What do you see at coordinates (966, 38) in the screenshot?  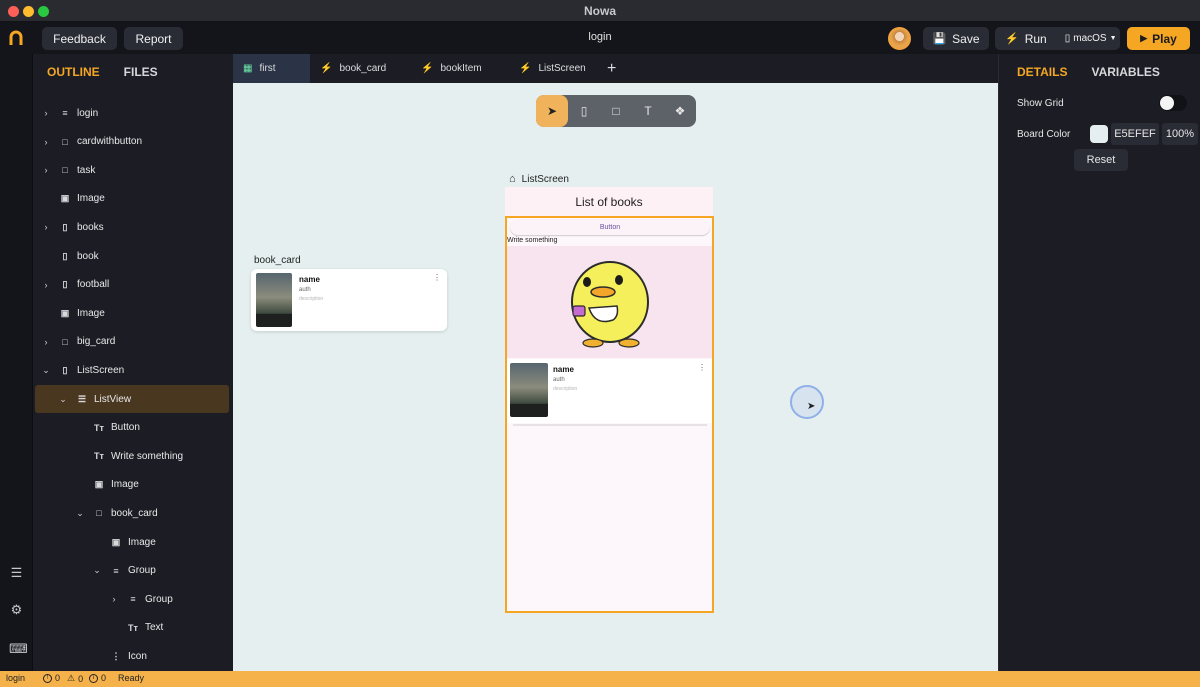 I see `save-label: Save` at bounding box center [966, 38].